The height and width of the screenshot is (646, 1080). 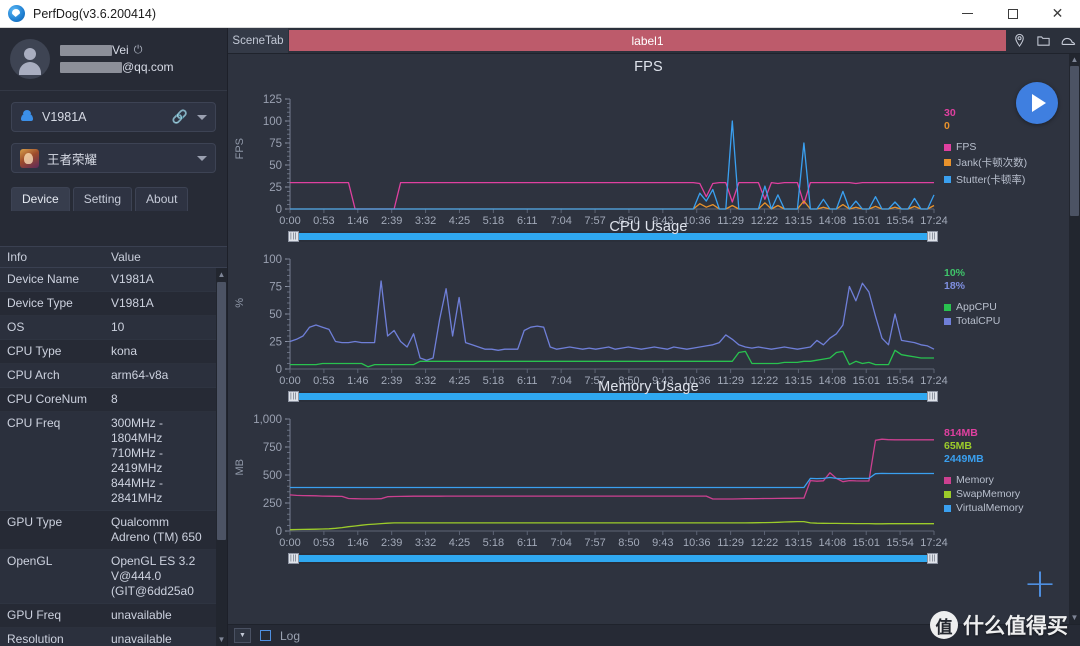 I want to click on table-row: GPU Type Qualcomm Adreno (TM) 650, so click(x=113, y=530).